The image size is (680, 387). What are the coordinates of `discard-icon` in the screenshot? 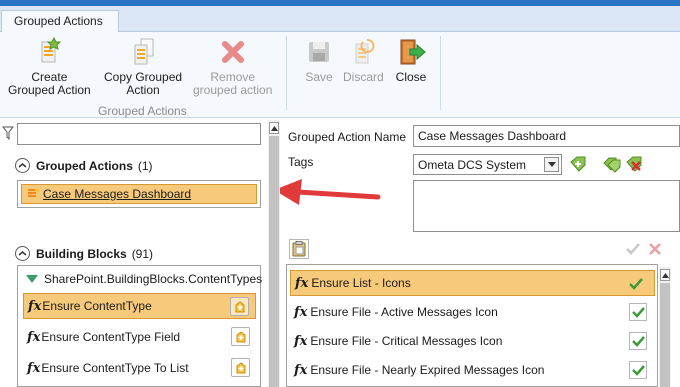 It's located at (365, 51).